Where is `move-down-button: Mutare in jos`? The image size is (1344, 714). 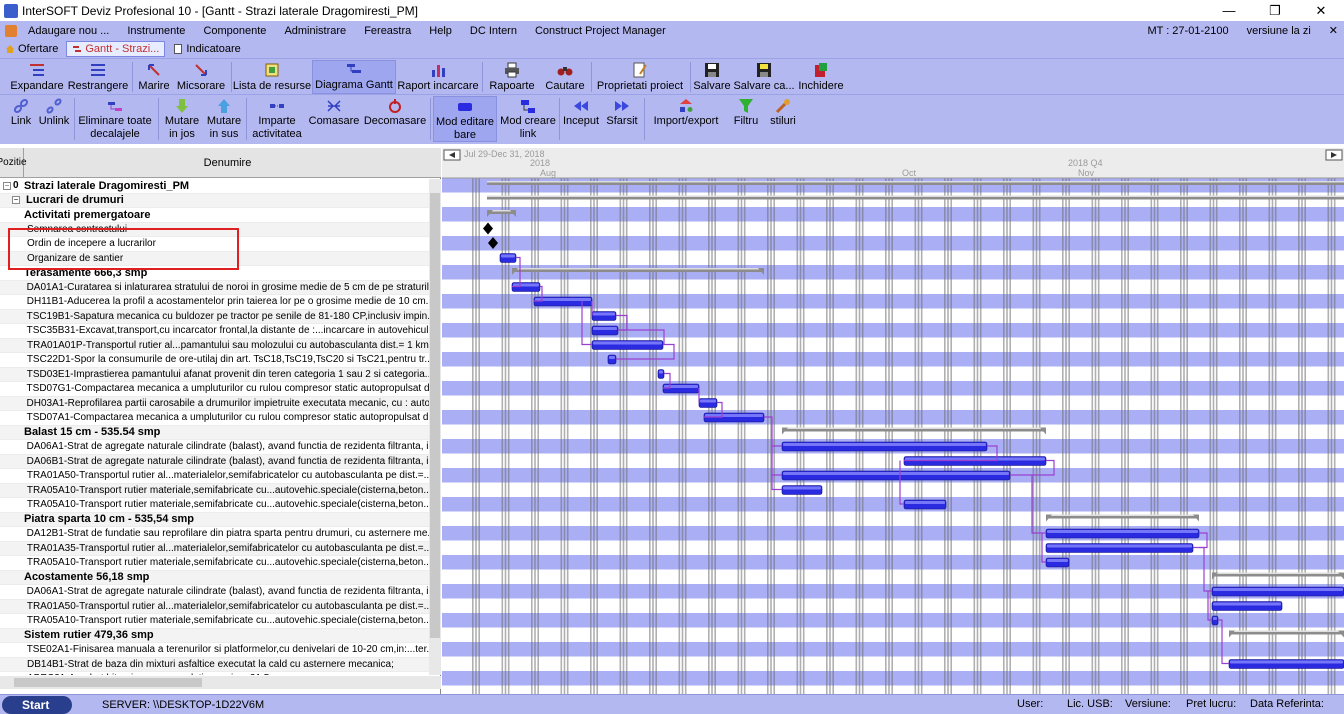
move-down-button: Mutare in jos is located at coordinates (182, 119).